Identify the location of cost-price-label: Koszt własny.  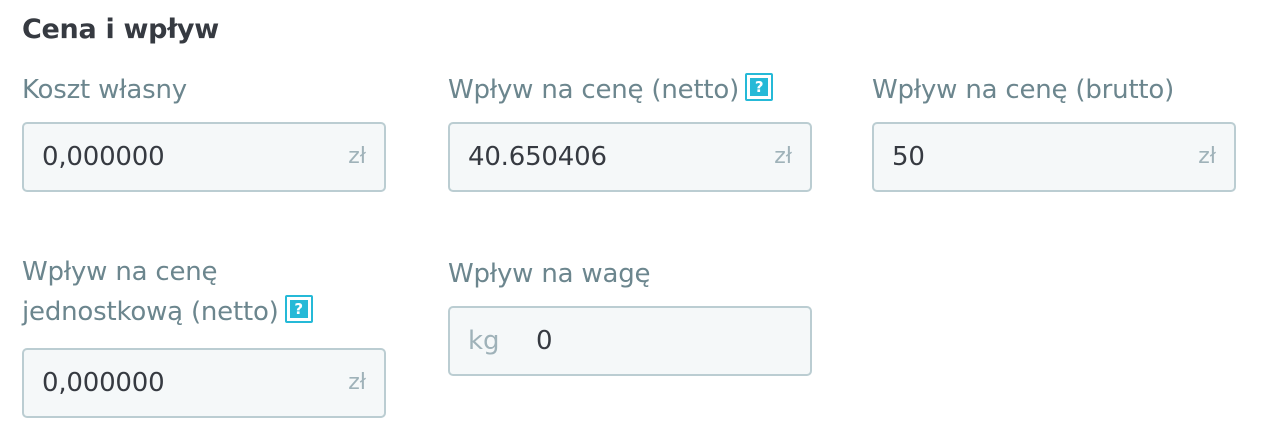
(104, 90).